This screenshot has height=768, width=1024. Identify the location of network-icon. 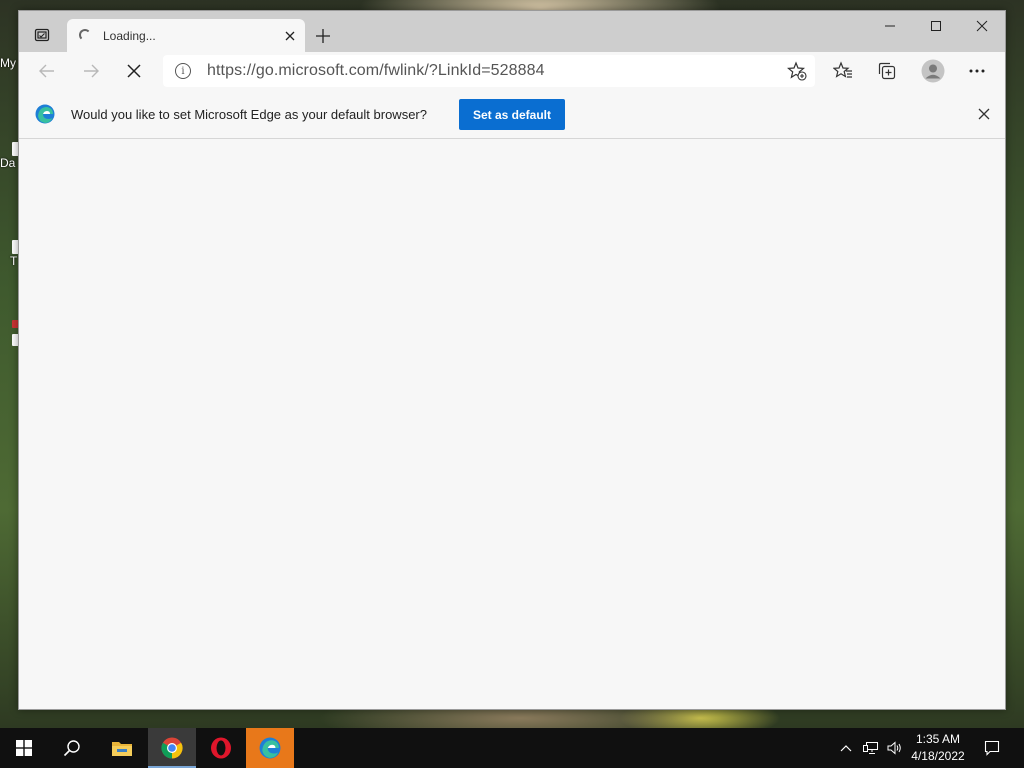
(870, 748).